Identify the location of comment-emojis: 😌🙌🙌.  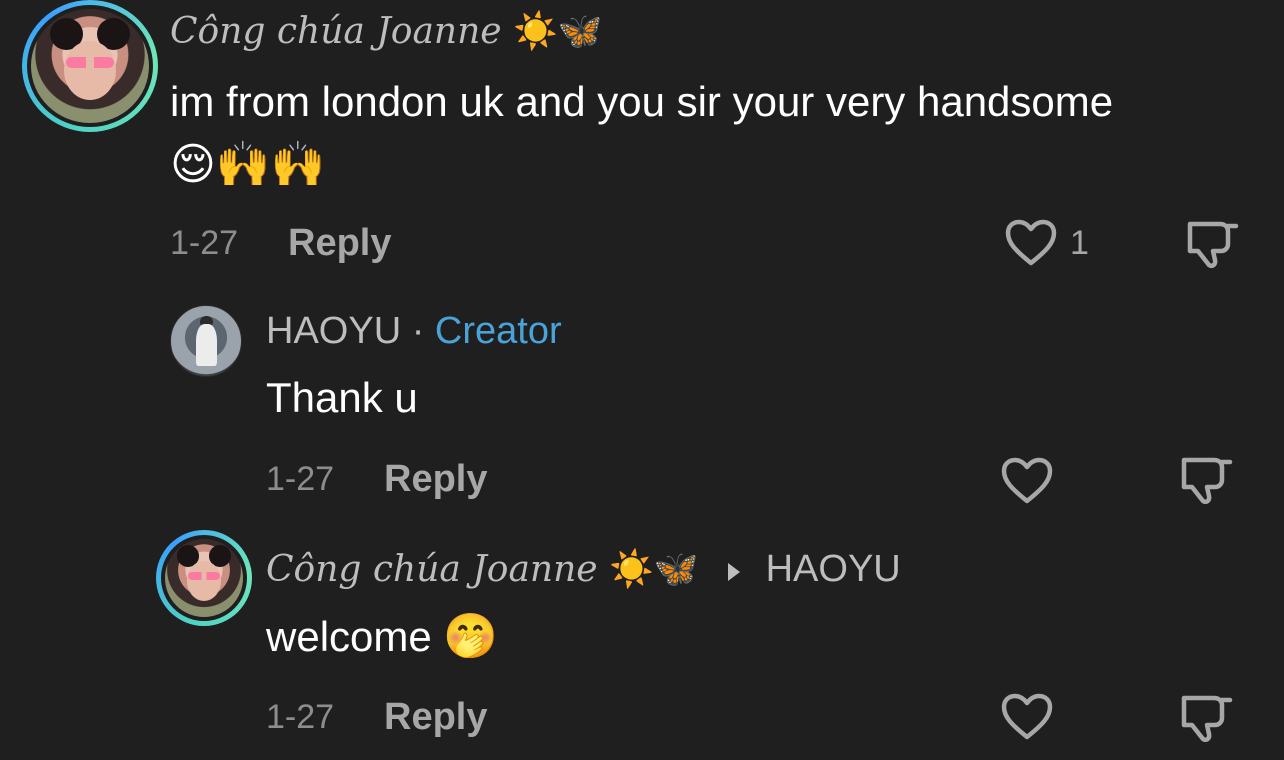
(248, 164).